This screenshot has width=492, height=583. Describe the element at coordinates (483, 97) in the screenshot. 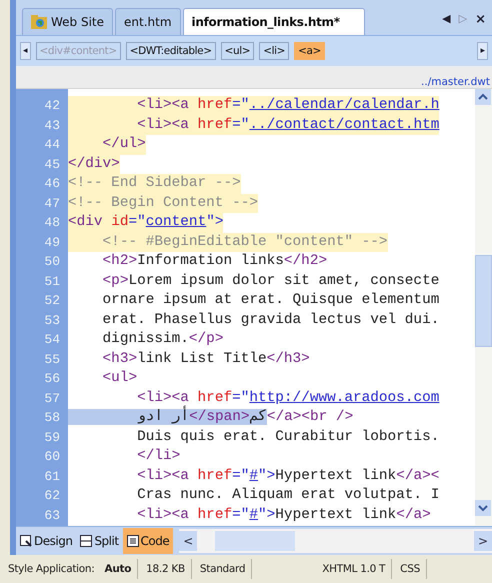

I see `scroll-up-icon` at that location.